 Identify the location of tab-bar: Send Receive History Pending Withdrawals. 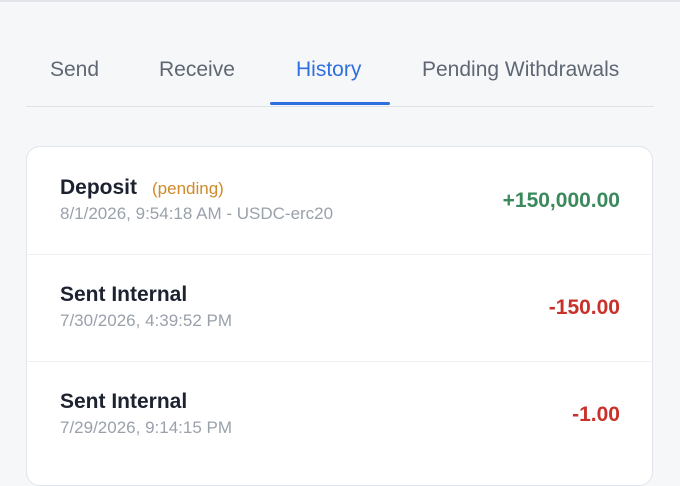
(340, 75).